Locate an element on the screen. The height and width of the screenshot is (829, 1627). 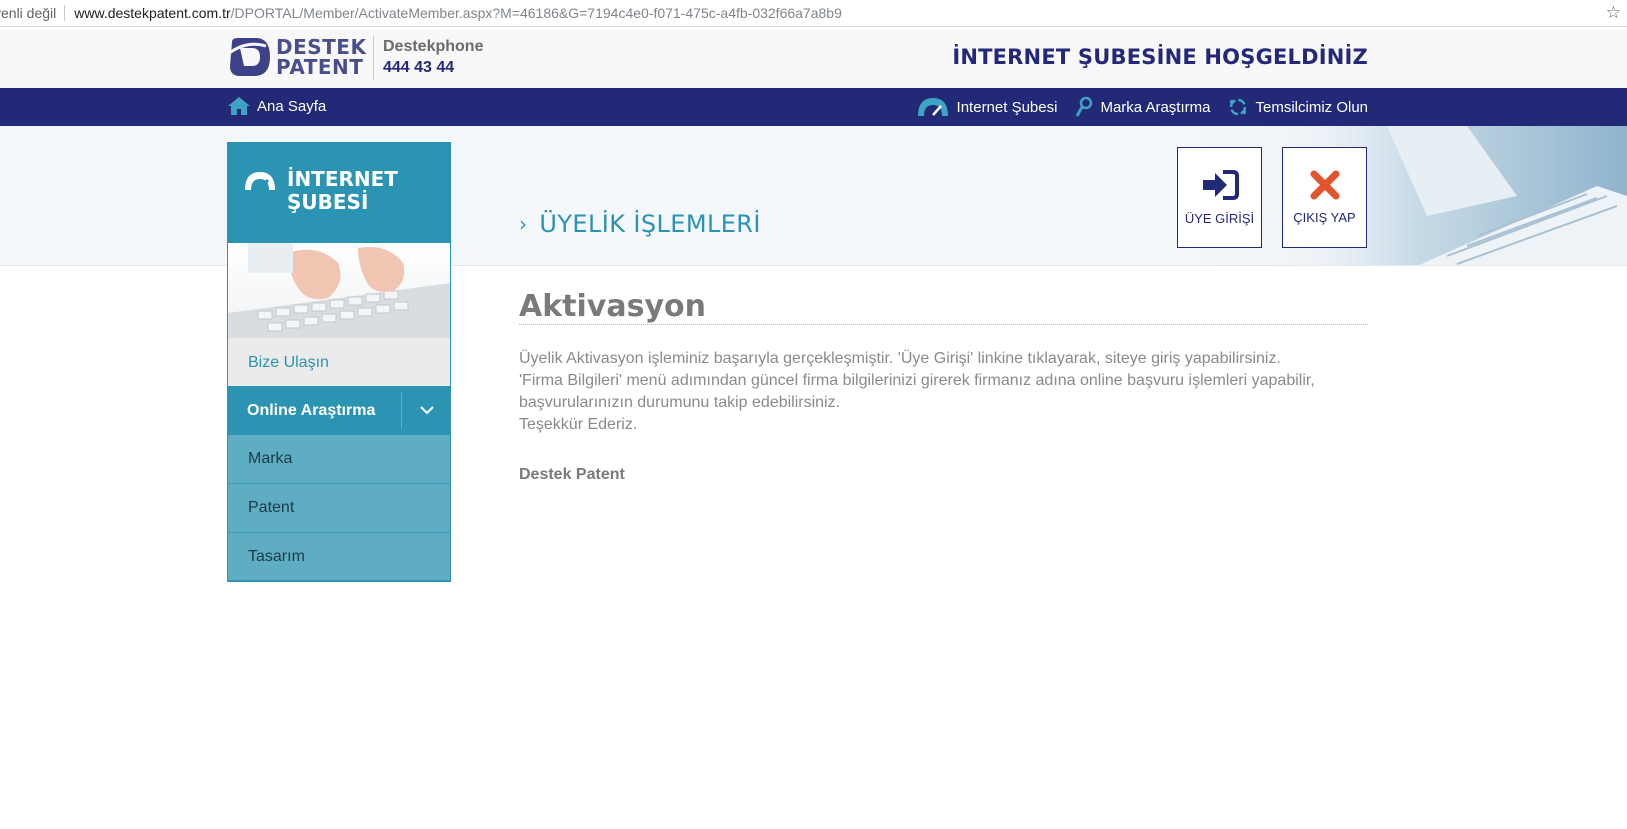
sidebar-title-line2: ŞUBESİ is located at coordinates (328, 202).